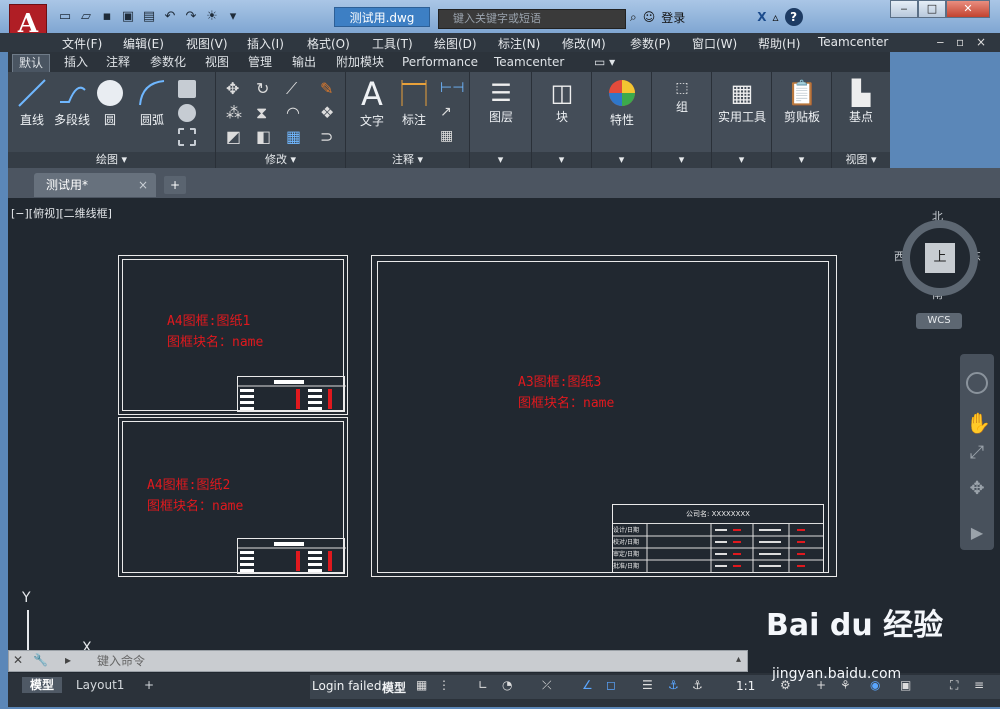 The width and height of the screenshot is (1000, 709). What do you see at coordinates (650, 43) in the screenshot?
I see `menu-params: 参数(P)` at bounding box center [650, 43].